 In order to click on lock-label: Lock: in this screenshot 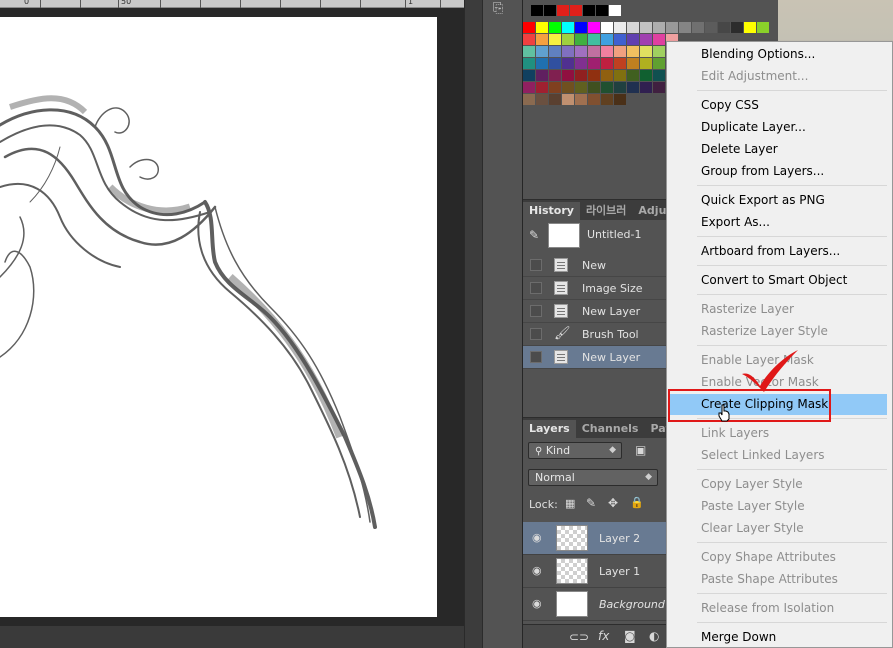, I will do `click(543, 504)`.